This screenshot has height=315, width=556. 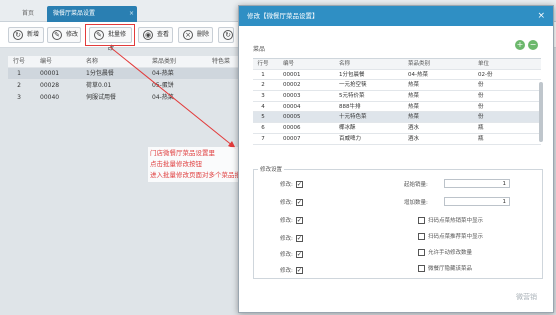 I want to click on table-row: 5 00005 十元特色菜 热菜 份, so click(x=397, y=118).